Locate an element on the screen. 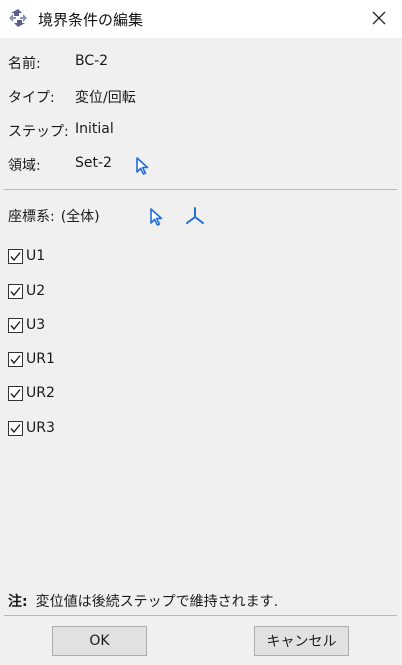 The image size is (402, 665). cancel-button: キャンセル is located at coordinates (301, 641).